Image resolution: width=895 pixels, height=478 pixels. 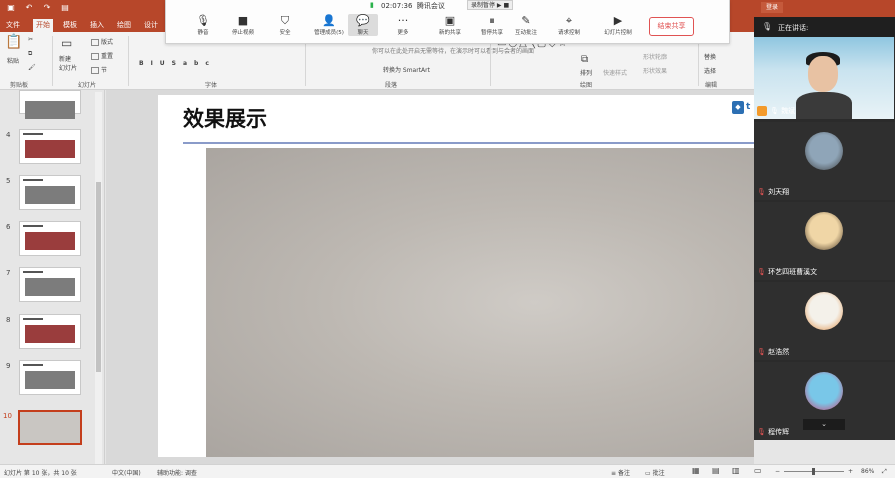 What do you see at coordinates (777, 471) in the screenshot?
I see `zoom-out-icon: −` at bounding box center [777, 471].